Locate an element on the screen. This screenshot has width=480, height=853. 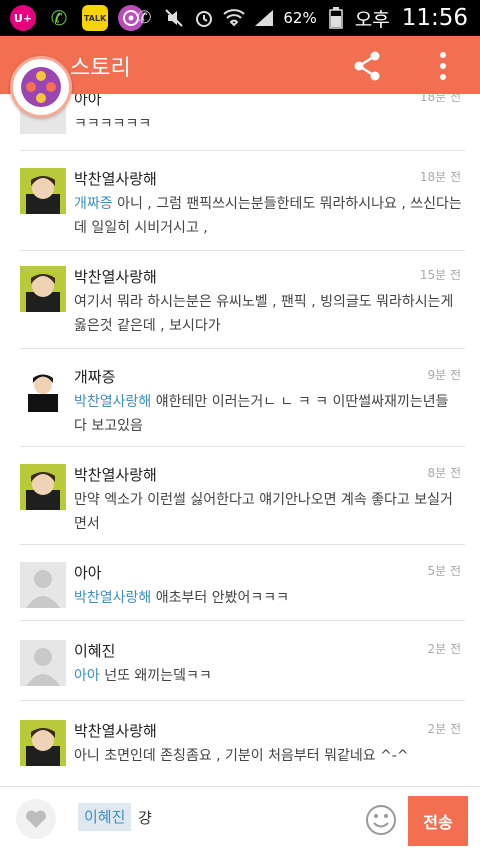
comment-input-bar: 이혜진 걍 전송 is located at coordinates (240, 819).